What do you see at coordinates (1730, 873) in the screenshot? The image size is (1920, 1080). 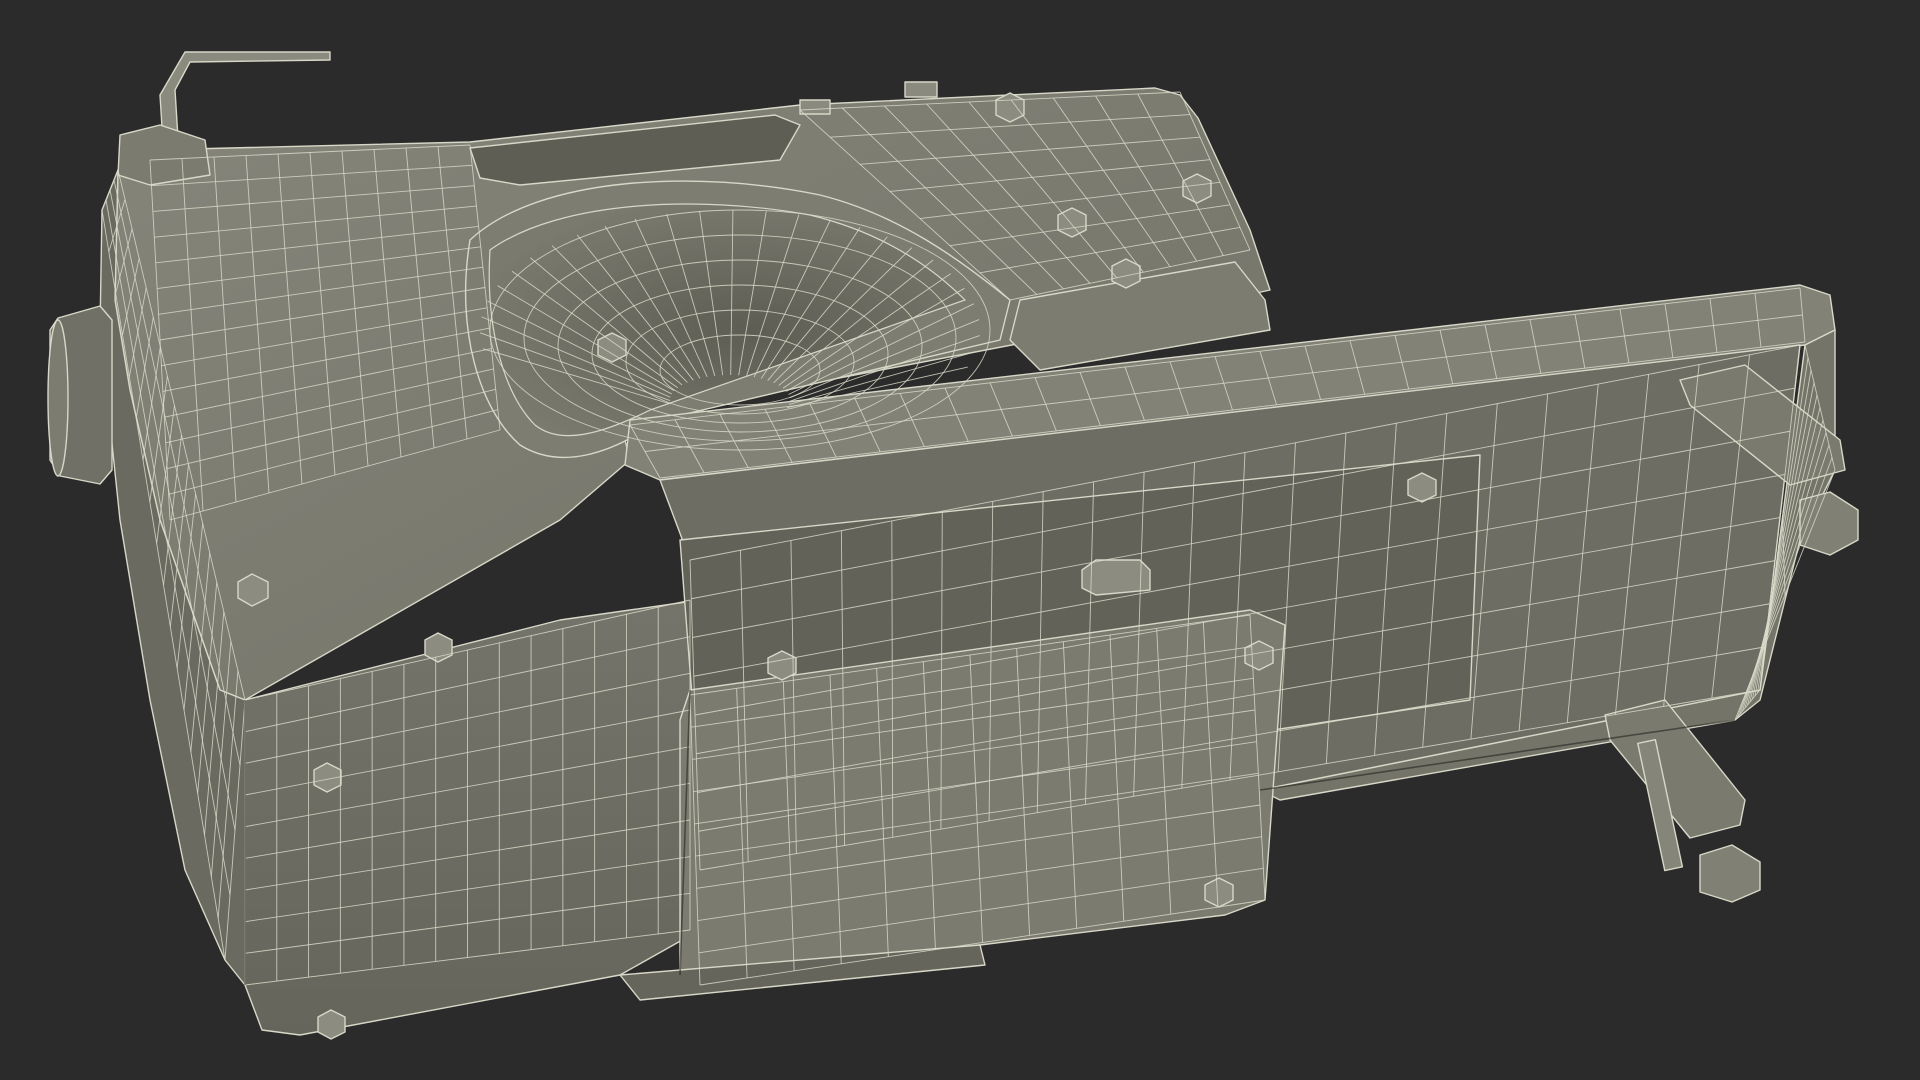 I see `bracket-nut-lower` at bounding box center [1730, 873].